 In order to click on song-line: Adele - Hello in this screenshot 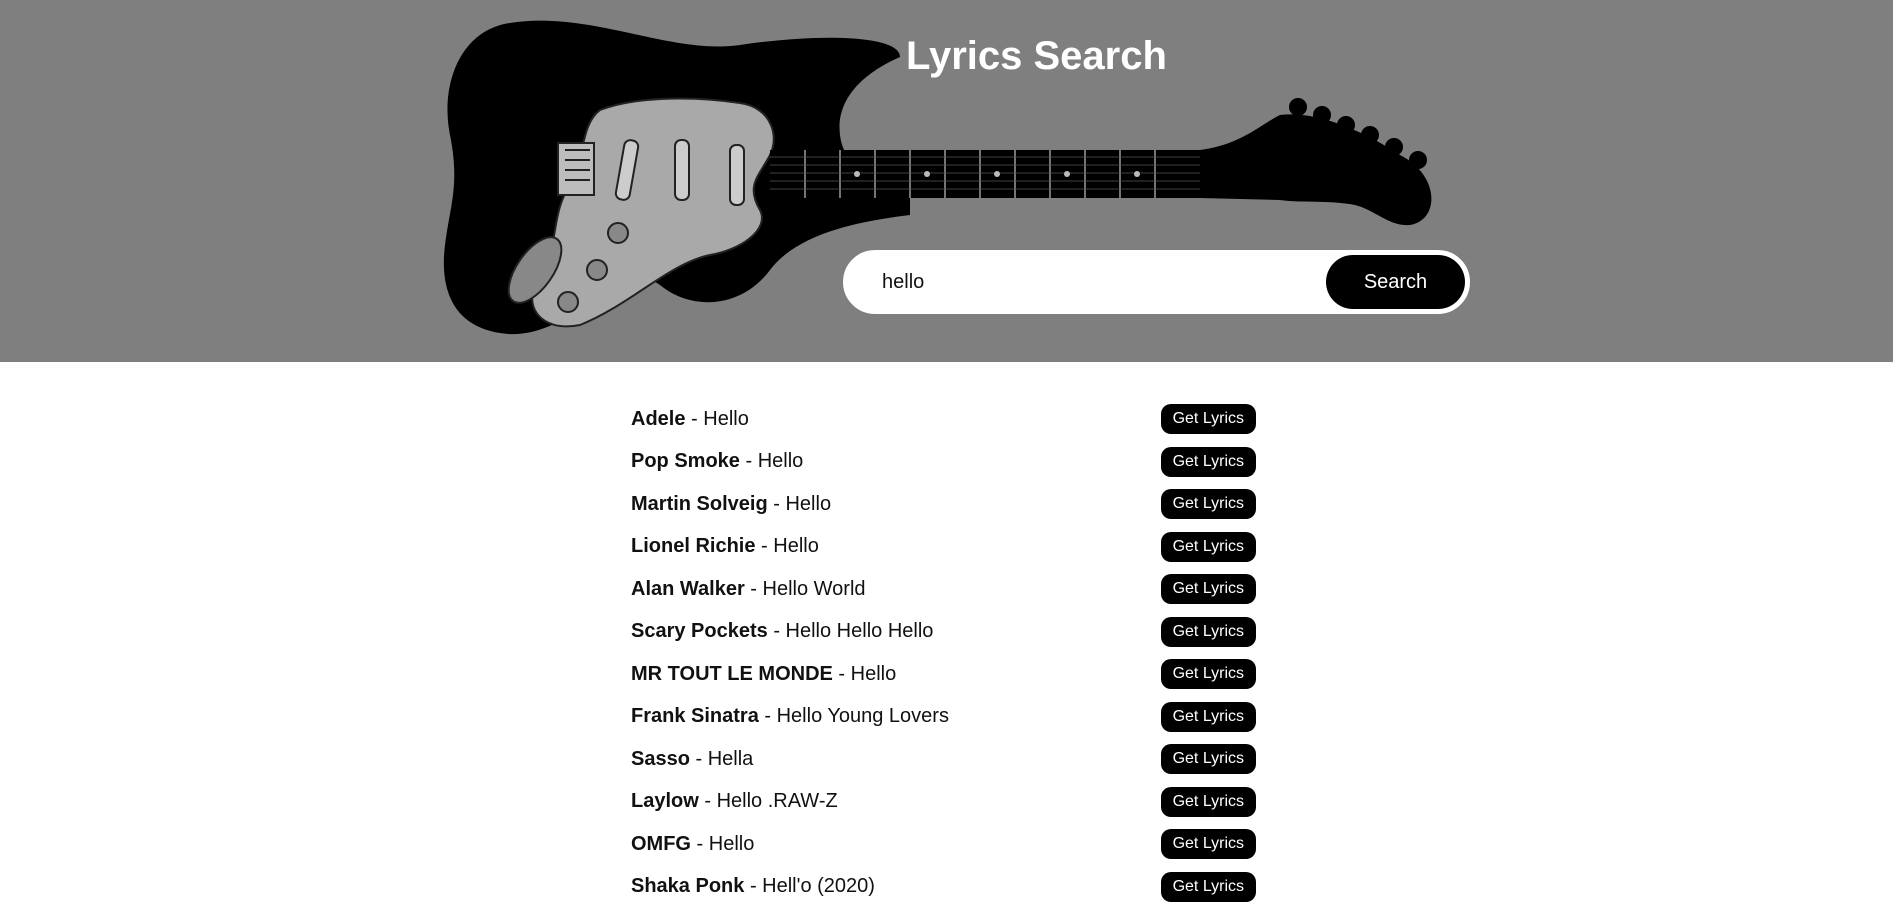, I will do `click(690, 419)`.